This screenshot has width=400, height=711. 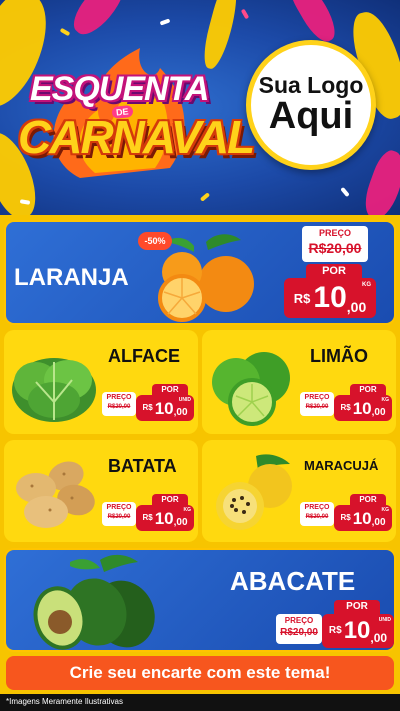 I want to click on product-card-limao: LIMÃO PREÇO R$20,00 POR R$ 10 ,00 KG, so click(x=299, y=382).